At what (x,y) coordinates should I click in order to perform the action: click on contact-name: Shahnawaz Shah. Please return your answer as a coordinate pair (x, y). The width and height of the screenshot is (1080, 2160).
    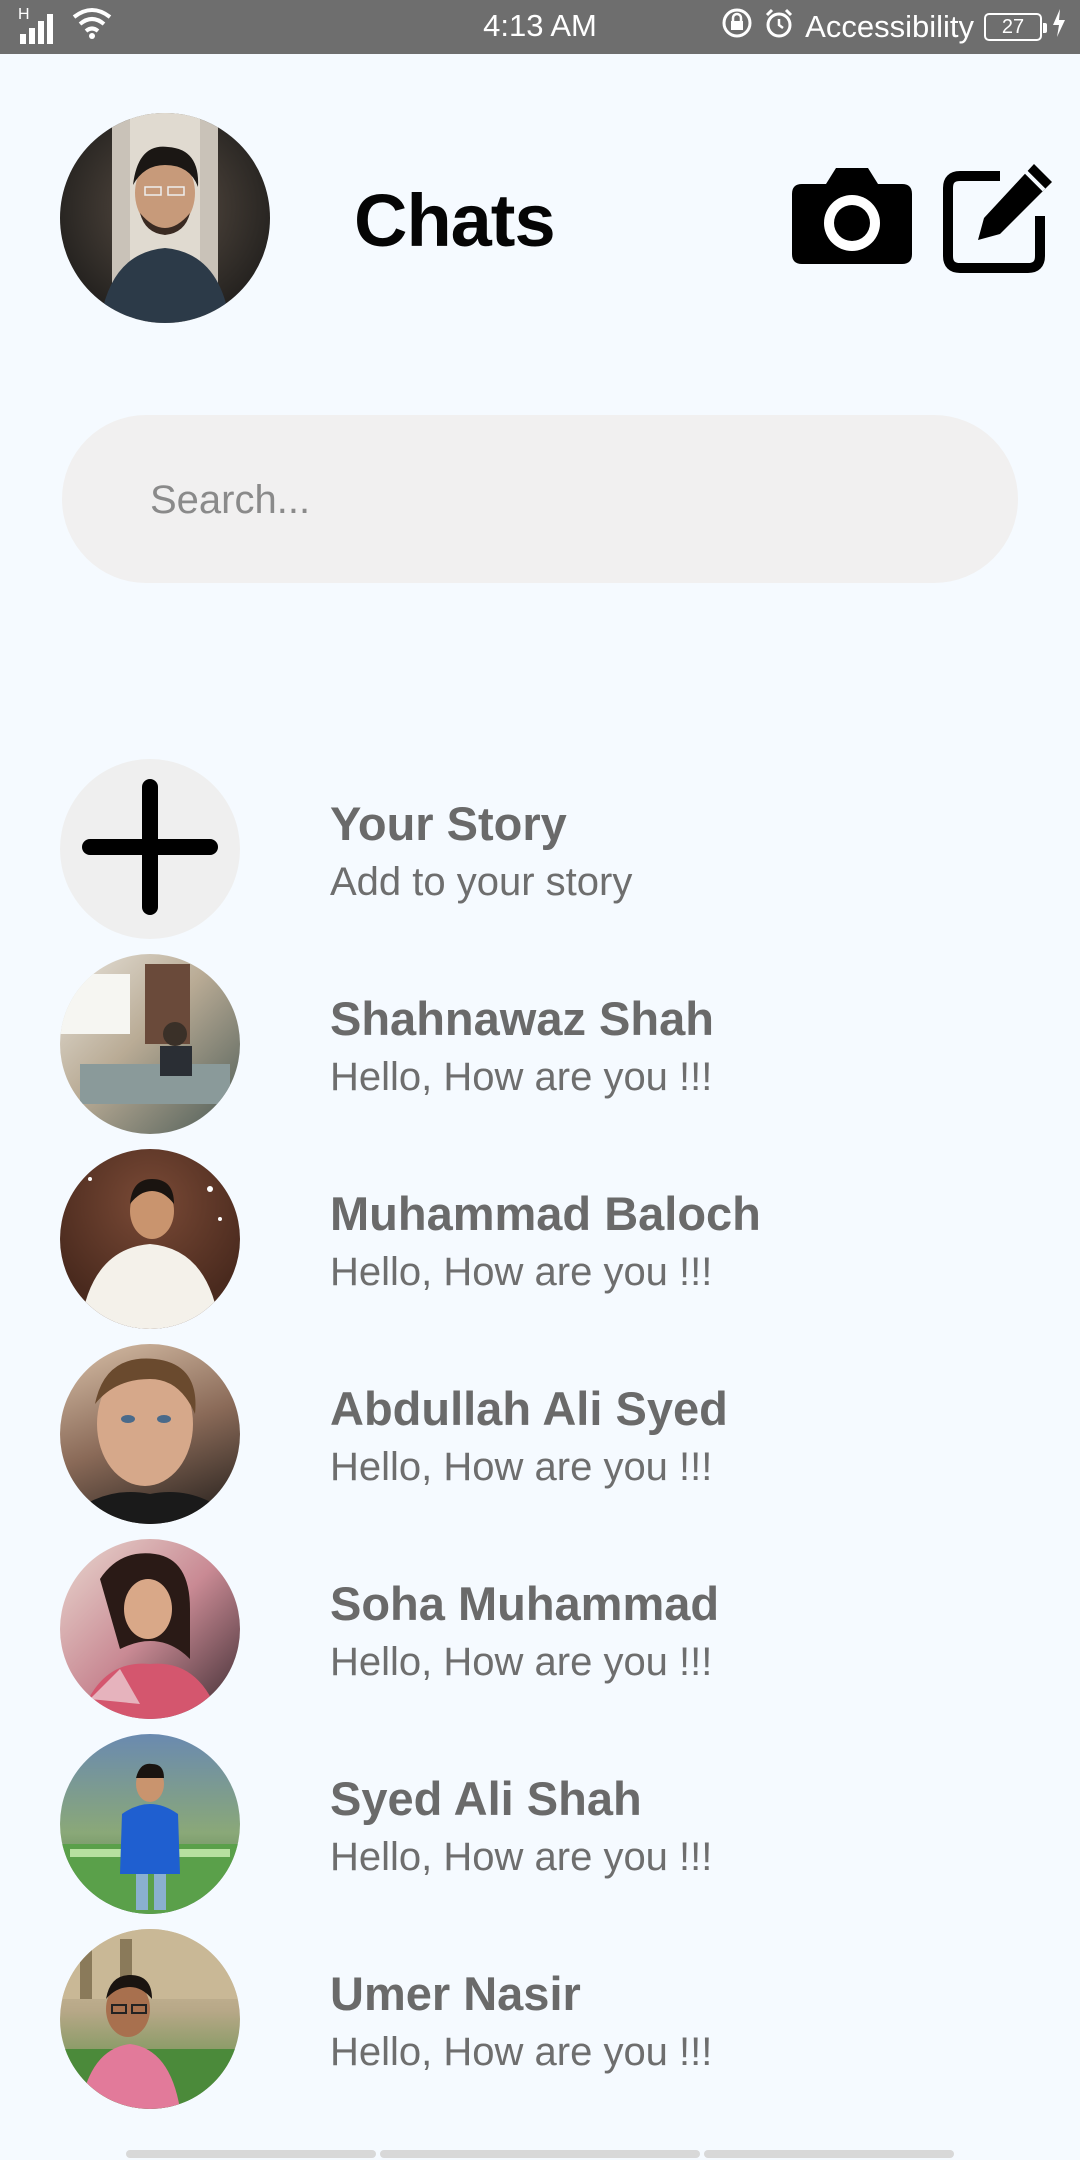
    Looking at the image, I should click on (522, 1018).